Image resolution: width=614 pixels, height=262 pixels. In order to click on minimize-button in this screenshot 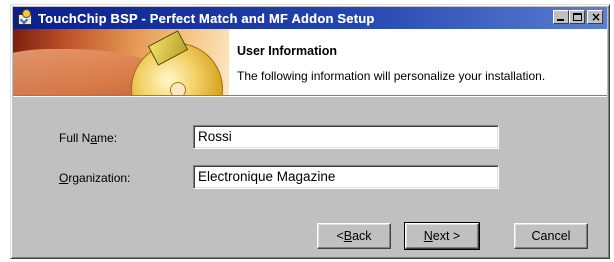, I will do `click(561, 17)`.